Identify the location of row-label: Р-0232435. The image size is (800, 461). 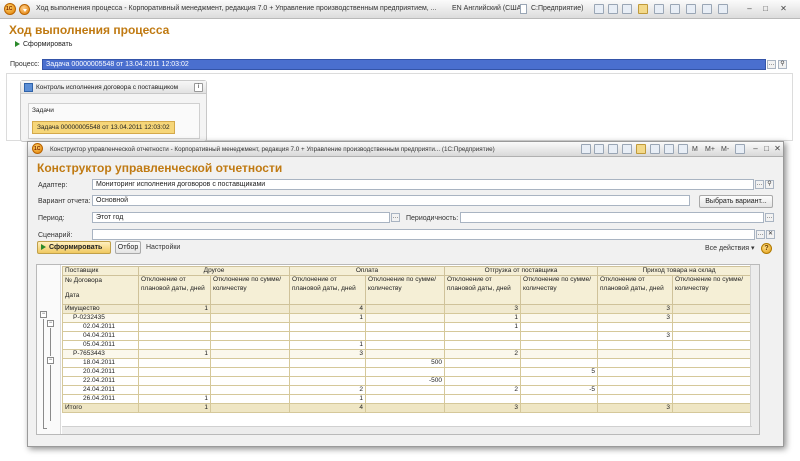
(100, 318).